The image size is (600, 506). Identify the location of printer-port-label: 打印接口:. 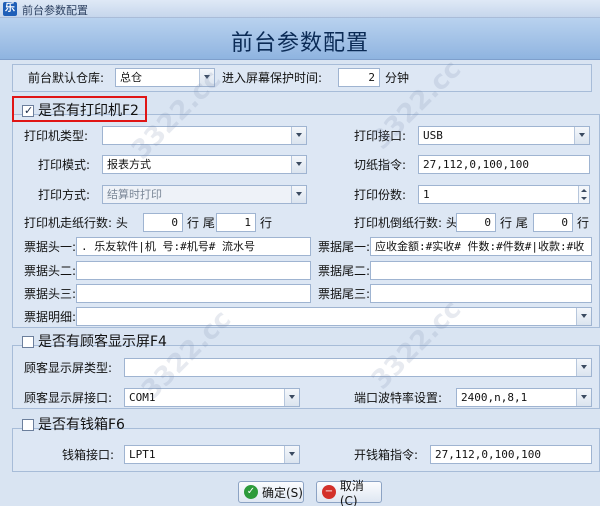
(380, 136).